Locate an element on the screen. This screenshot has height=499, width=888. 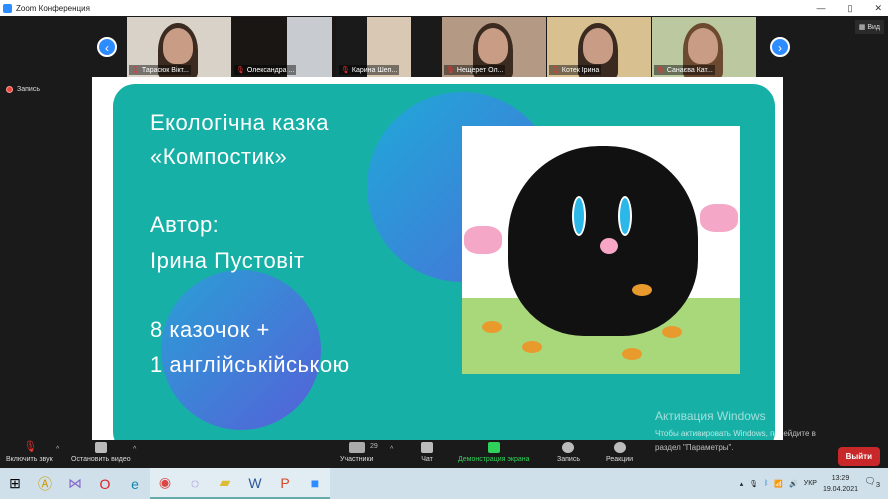
chrome-icon: ◉ is located at coordinates (165, 483).